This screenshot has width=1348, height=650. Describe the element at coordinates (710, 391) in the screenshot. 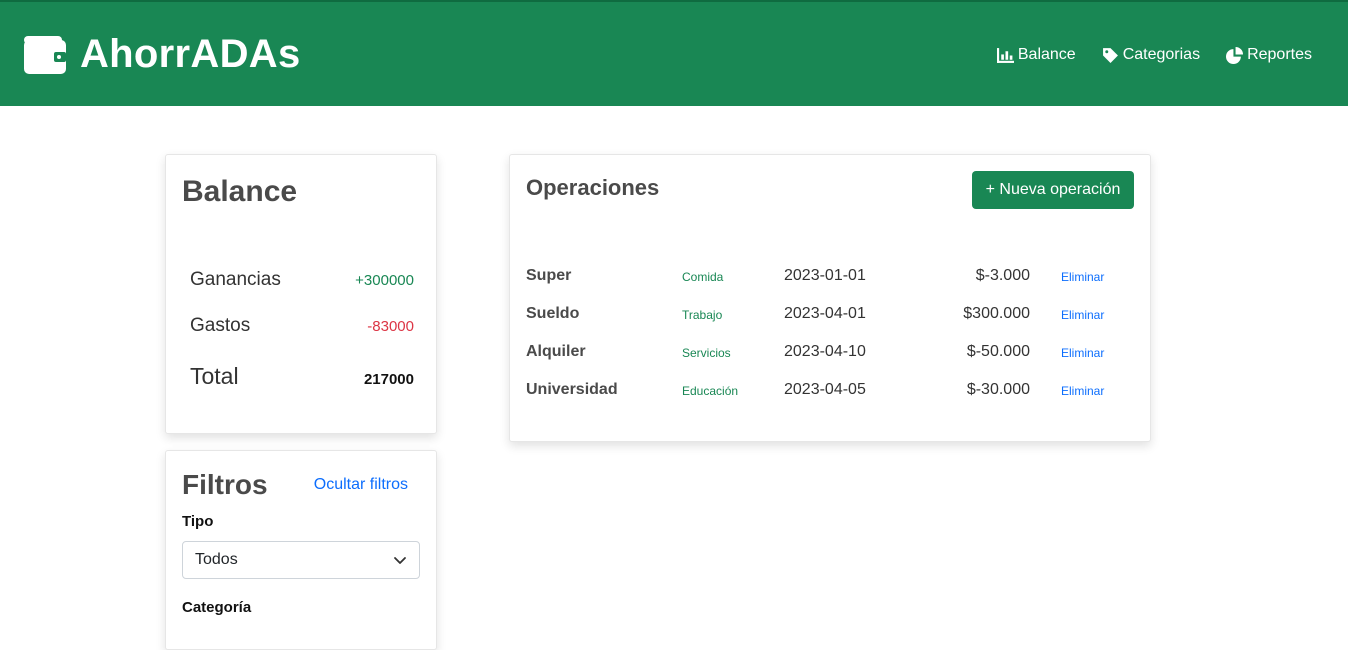

I see `operation-category: Educación` at that location.